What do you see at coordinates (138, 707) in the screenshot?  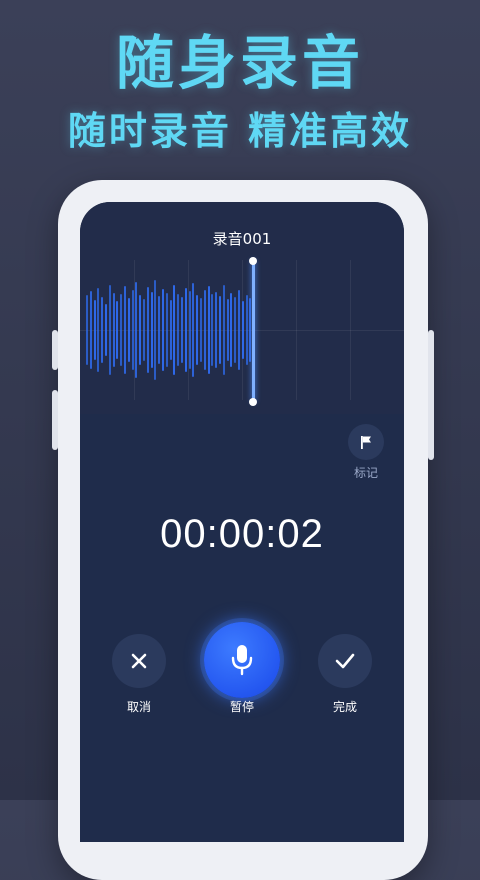 I see `cancel-label: 取消` at bounding box center [138, 707].